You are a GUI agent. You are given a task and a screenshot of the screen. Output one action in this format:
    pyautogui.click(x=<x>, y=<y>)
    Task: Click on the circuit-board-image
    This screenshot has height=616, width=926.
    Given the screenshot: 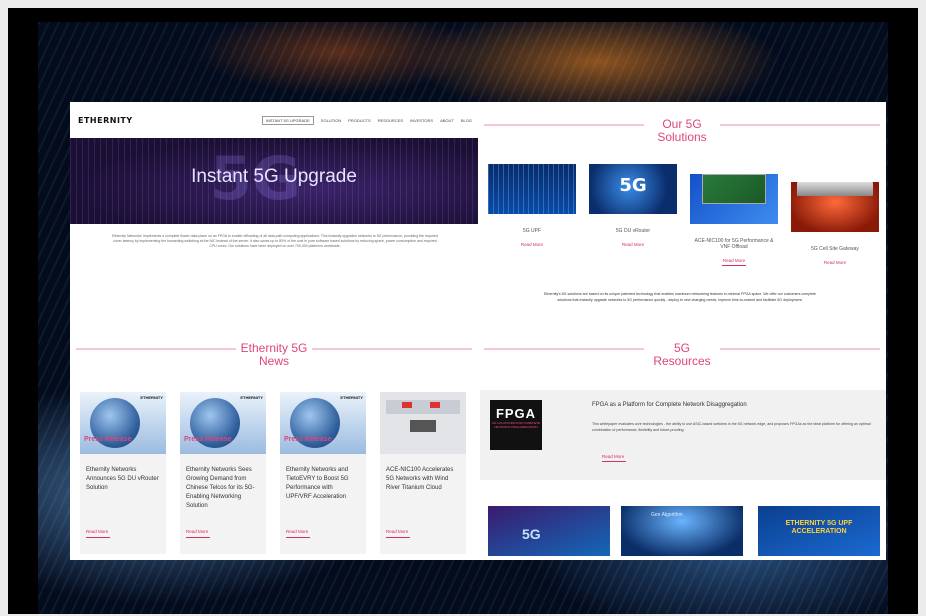 What is the action you would take?
    pyautogui.click(x=532, y=189)
    